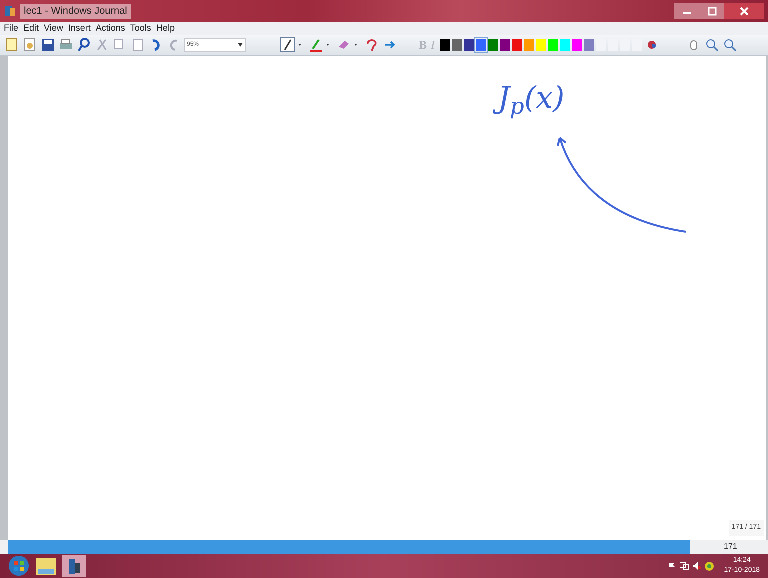  I want to click on app-icon, so click(10, 11).